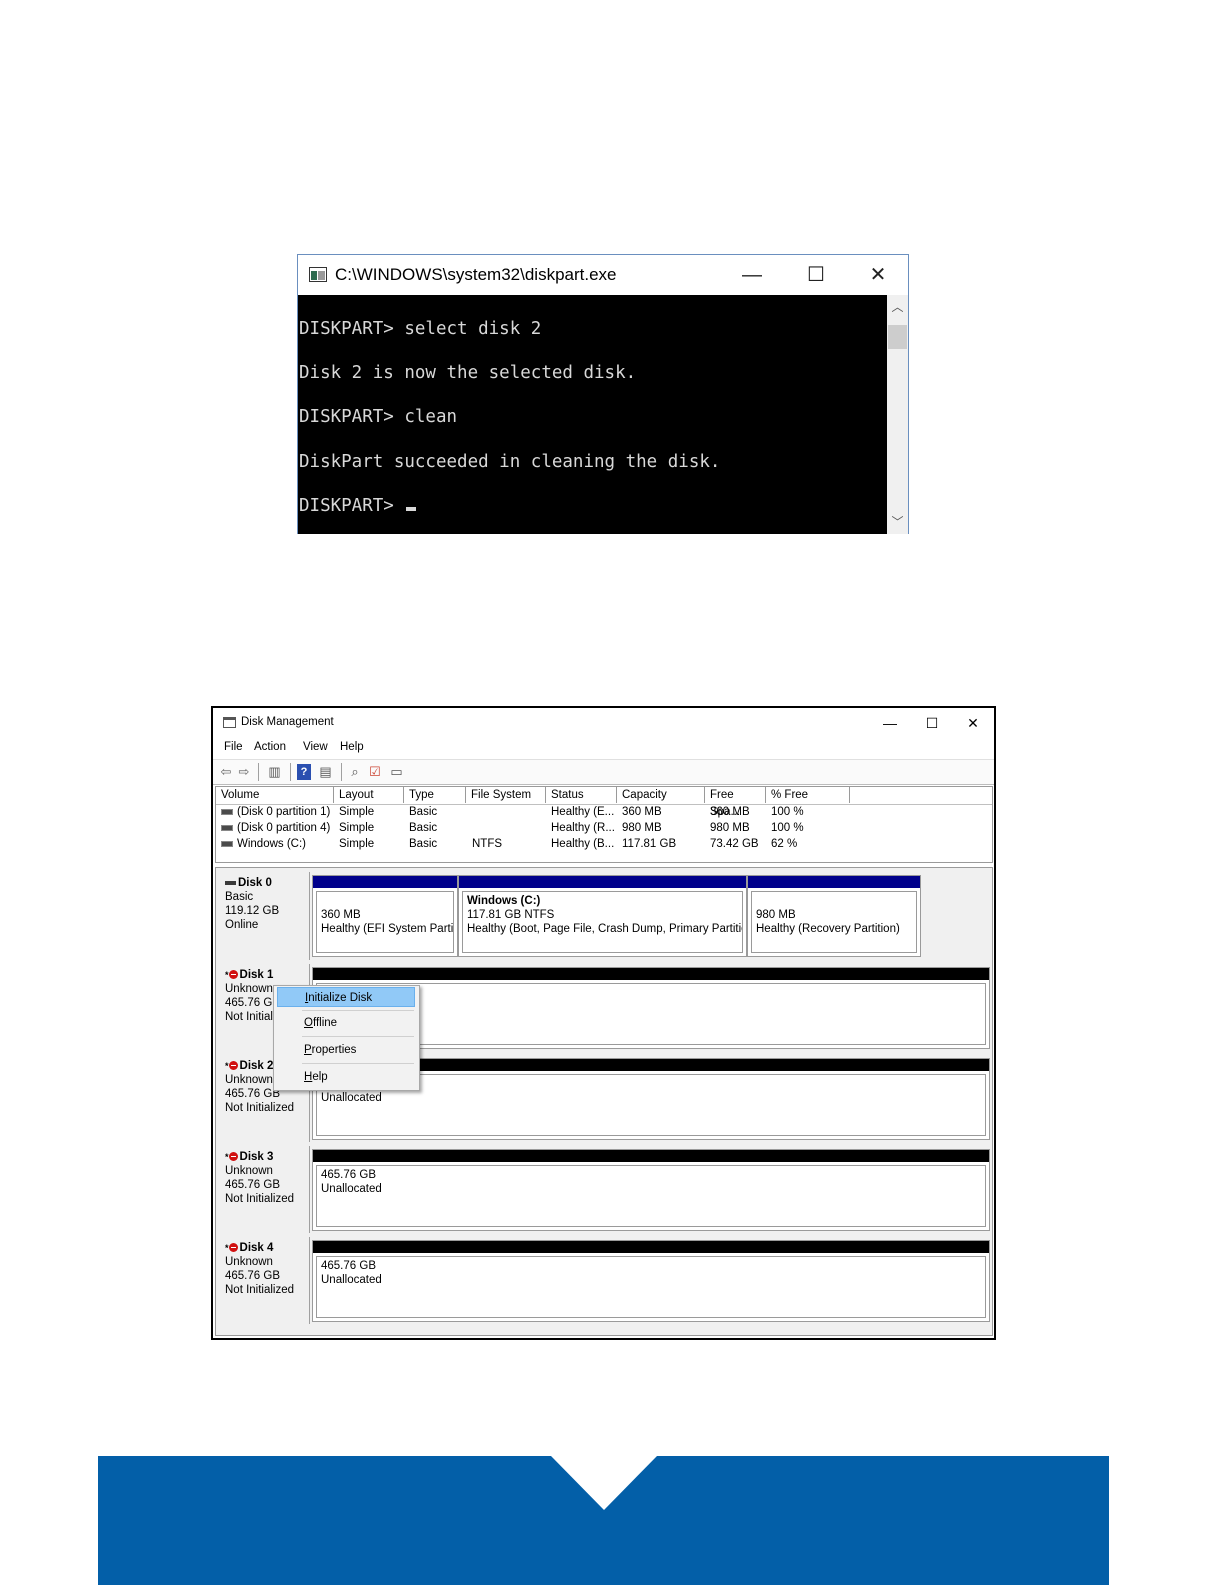  Describe the element at coordinates (244, 772) in the screenshot. I see `forward-icon: ⇨` at that location.